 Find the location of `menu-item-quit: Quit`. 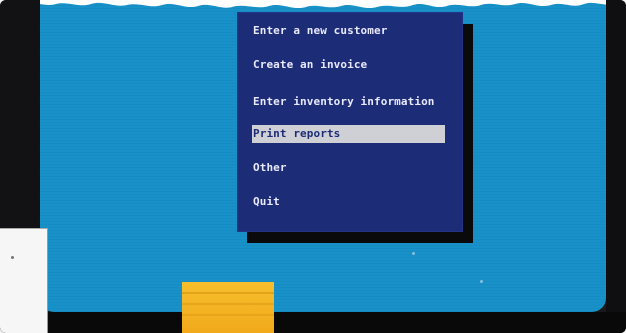

menu-item-quit: Quit is located at coordinates (266, 202).